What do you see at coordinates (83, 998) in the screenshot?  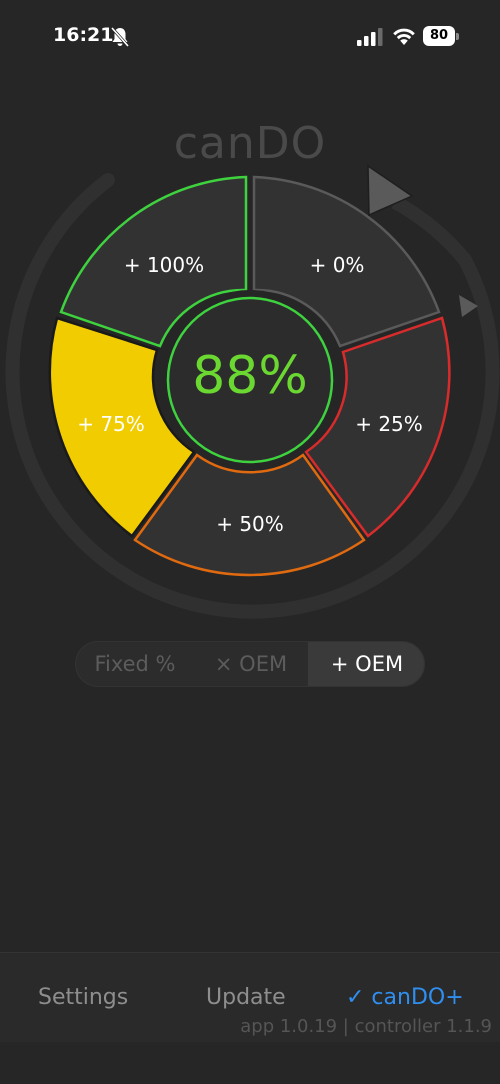 I see `settings-button: Settings` at bounding box center [83, 998].